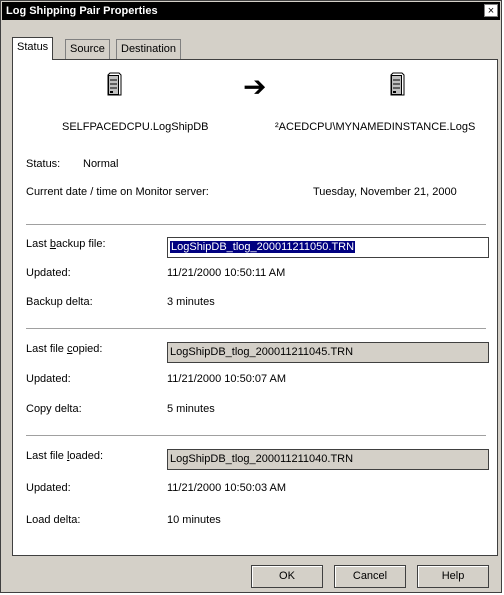 This screenshot has height=595, width=504. Describe the element at coordinates (54, 409) in the screenshot. I see `copy-delta-label: Copy delta:` at that location.